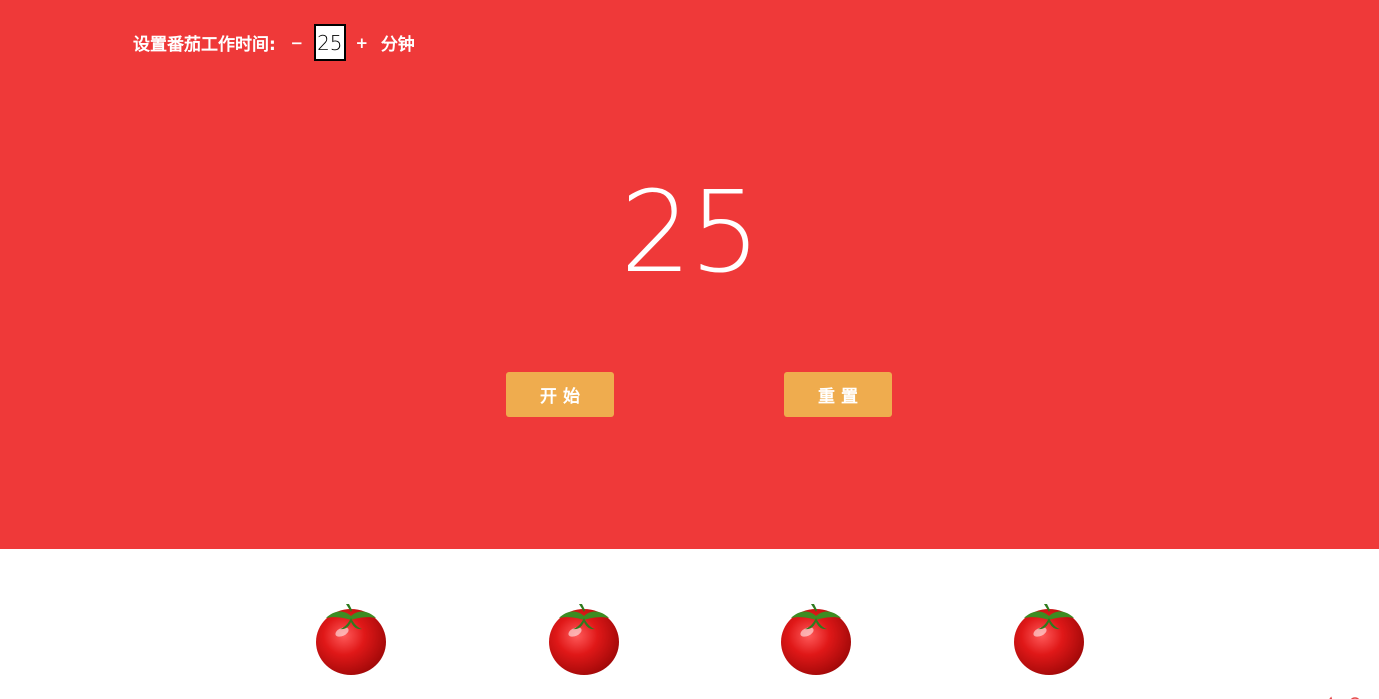 This screenshot has width=1379, height=699. What do you see at coordinates (560, 394) in the screenshot?
I see `start-button: 开始` at bounding box center [560, 394].